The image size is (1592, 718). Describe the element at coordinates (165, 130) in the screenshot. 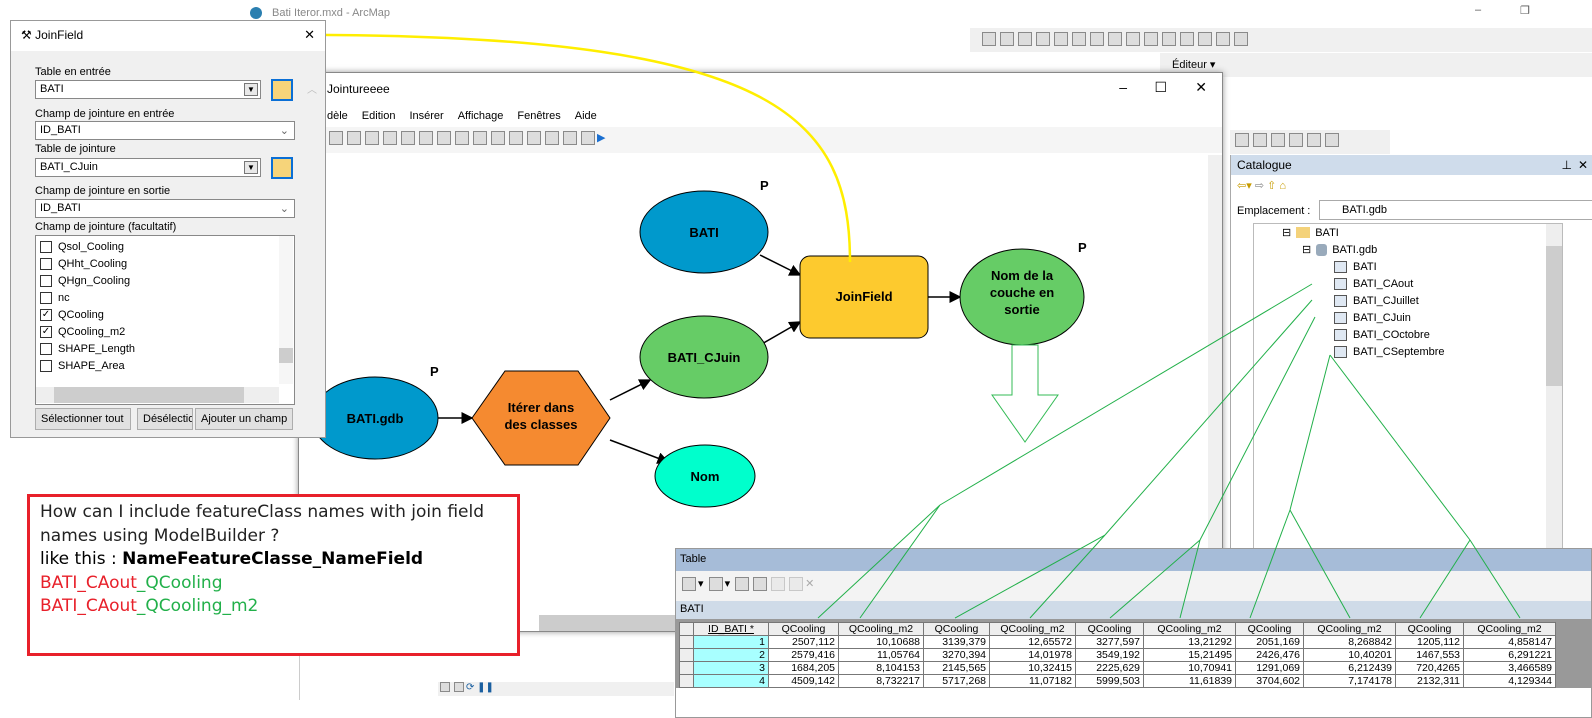

I see `input-field-select: ID_BATI ⌄` at that location.